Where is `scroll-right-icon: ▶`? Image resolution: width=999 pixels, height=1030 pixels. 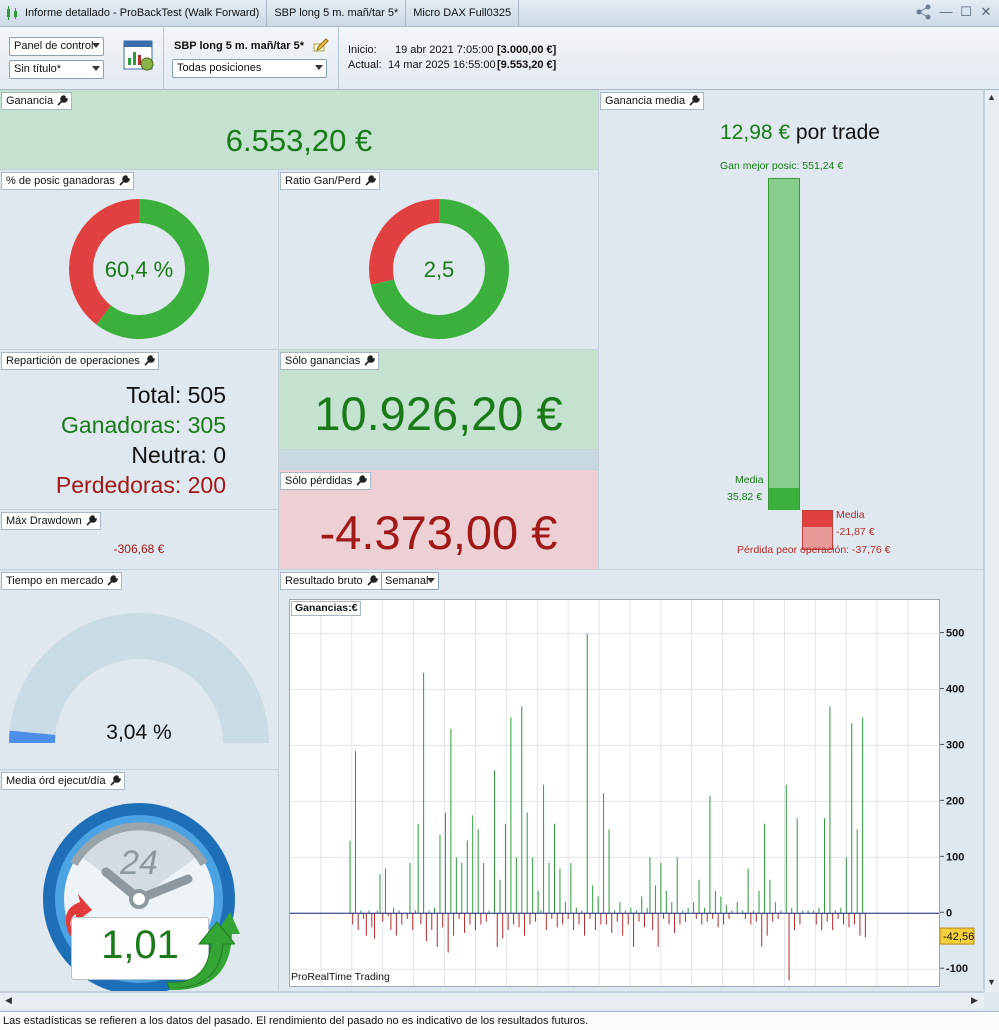 scroll-right-icon: ▶ is located at coordinates (974, 1000).